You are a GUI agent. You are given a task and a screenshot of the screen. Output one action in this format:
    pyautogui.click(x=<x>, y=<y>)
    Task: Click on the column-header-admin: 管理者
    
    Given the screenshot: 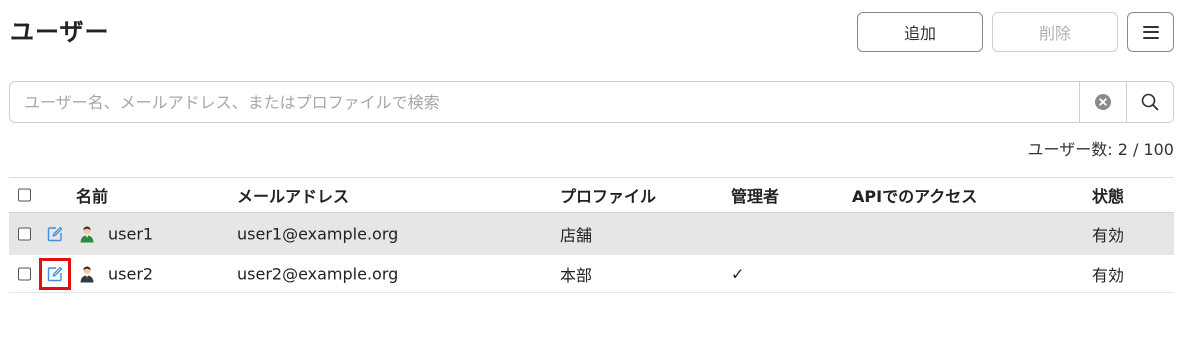 What is the action you would take?
    pyautogui.click(x=755, y=195)
    